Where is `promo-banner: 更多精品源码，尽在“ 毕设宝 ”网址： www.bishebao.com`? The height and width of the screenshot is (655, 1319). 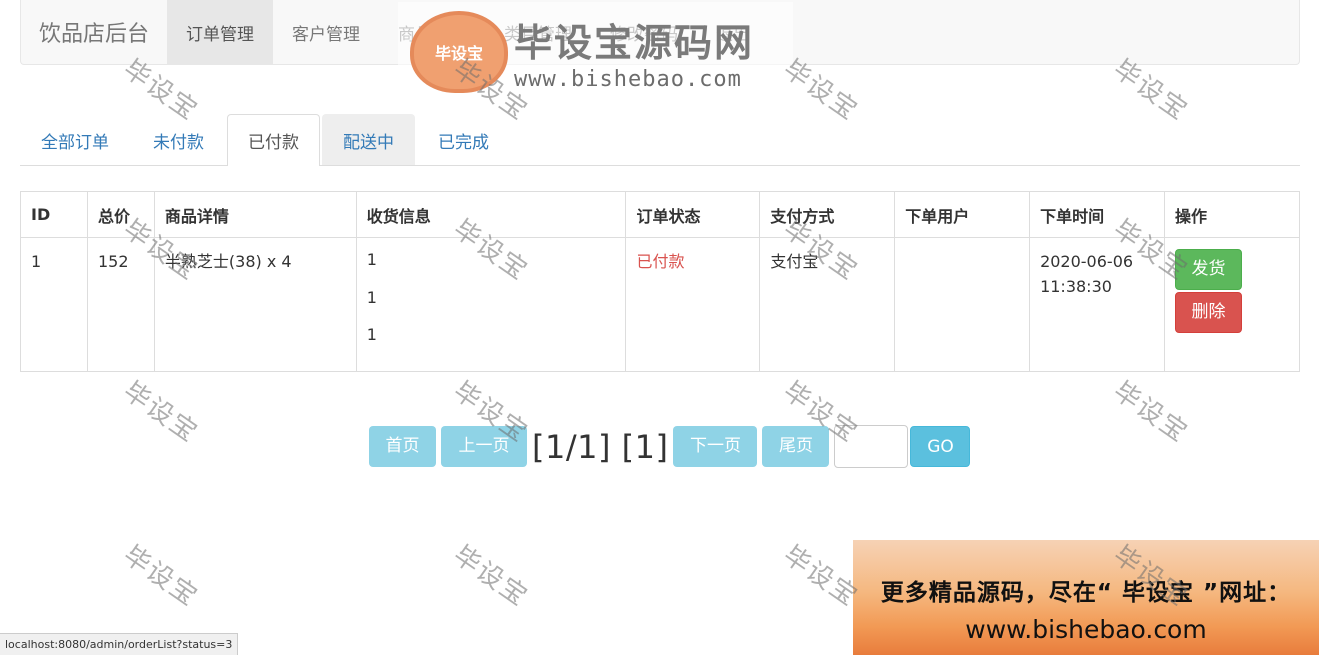 promo-banner: 更多精品源码，尽在“ 毕设宝 ”网址： www.bishebao.com is located at coordinates (1086, 597).